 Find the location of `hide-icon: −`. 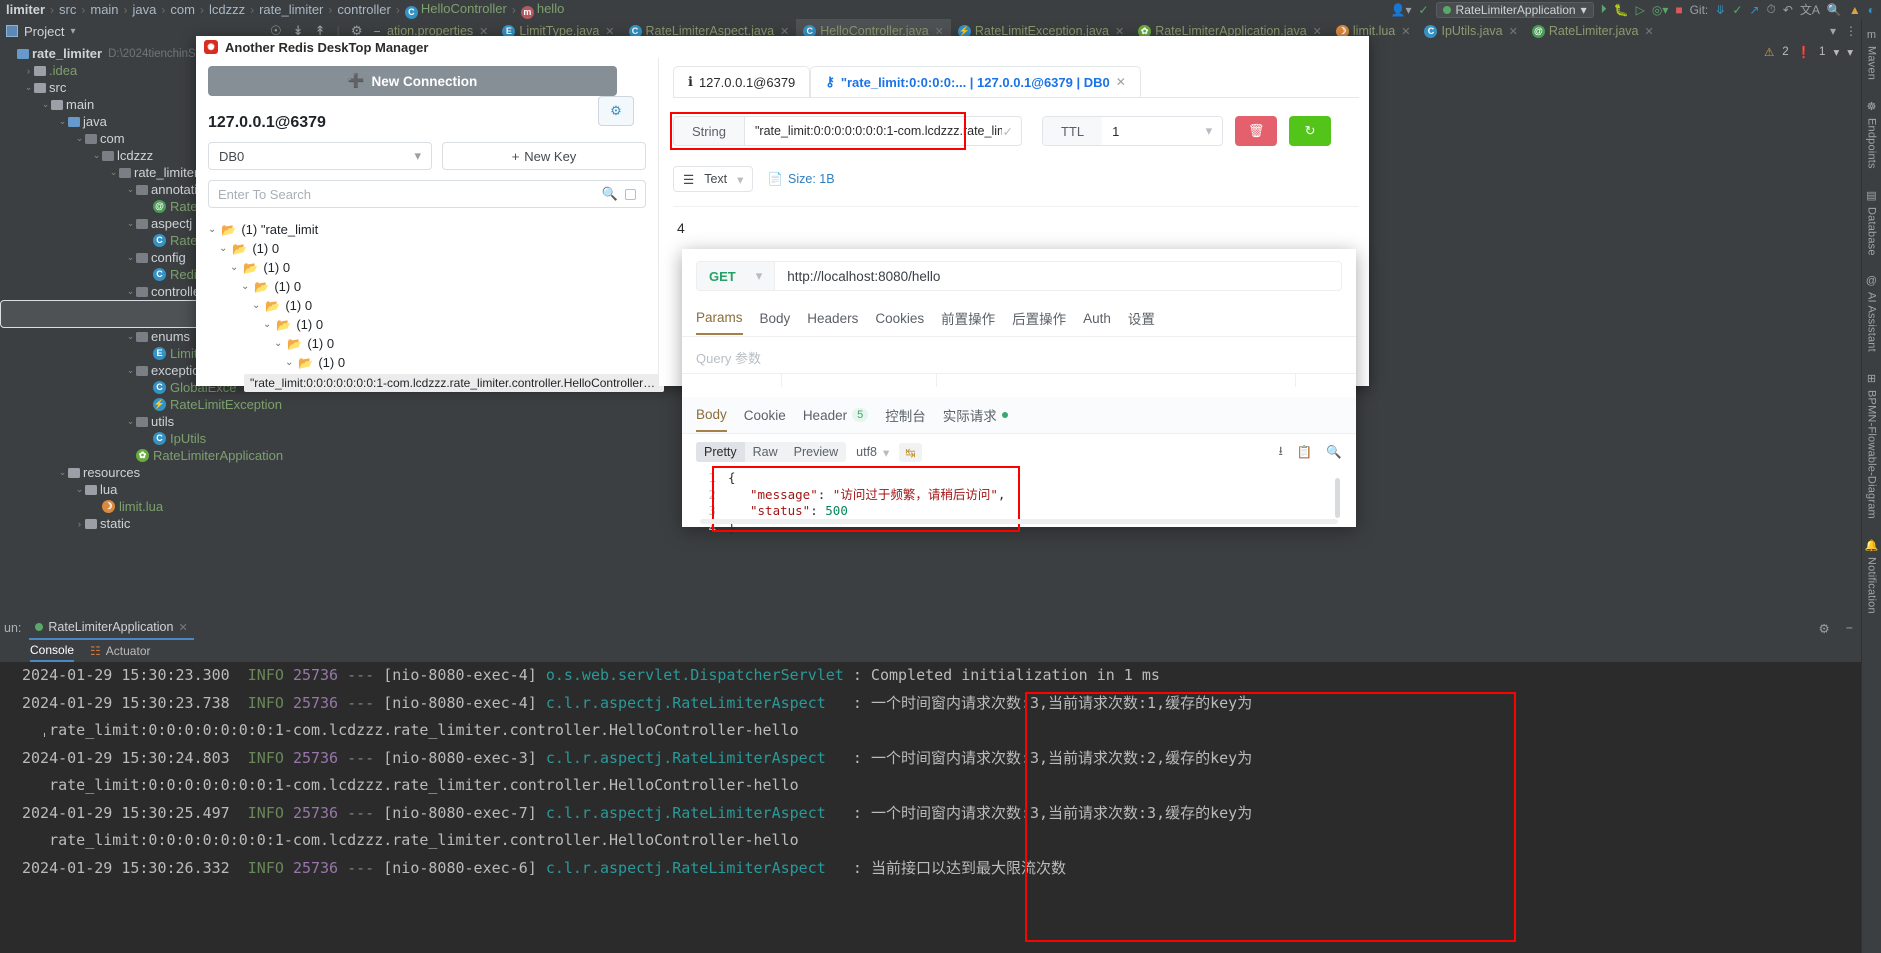

hide-icon: − is located at coordinates (1853, 628).